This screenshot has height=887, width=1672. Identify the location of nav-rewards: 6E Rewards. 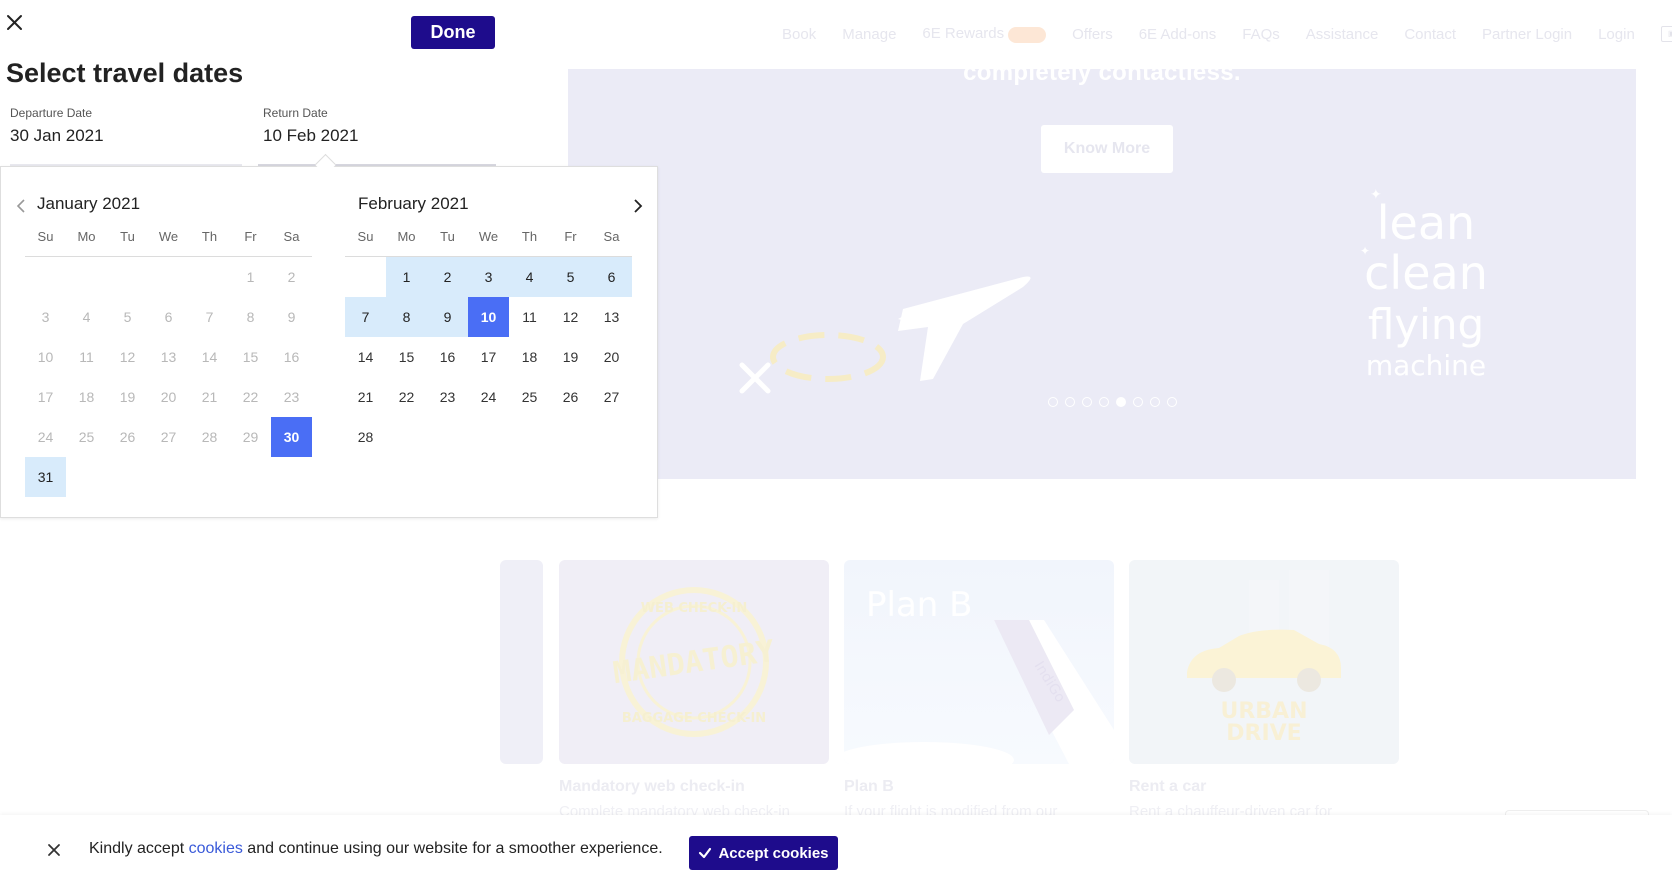
(984, 34).